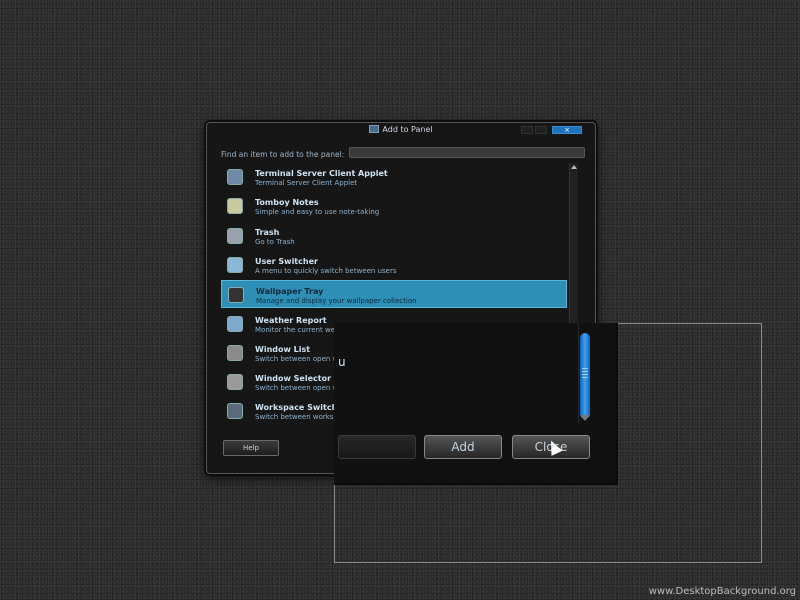 This screenshot has height=600, width=800. Describe the element at coordinates (286, 261) in the screenshot. I see `item-name: User Switcher` at that location.